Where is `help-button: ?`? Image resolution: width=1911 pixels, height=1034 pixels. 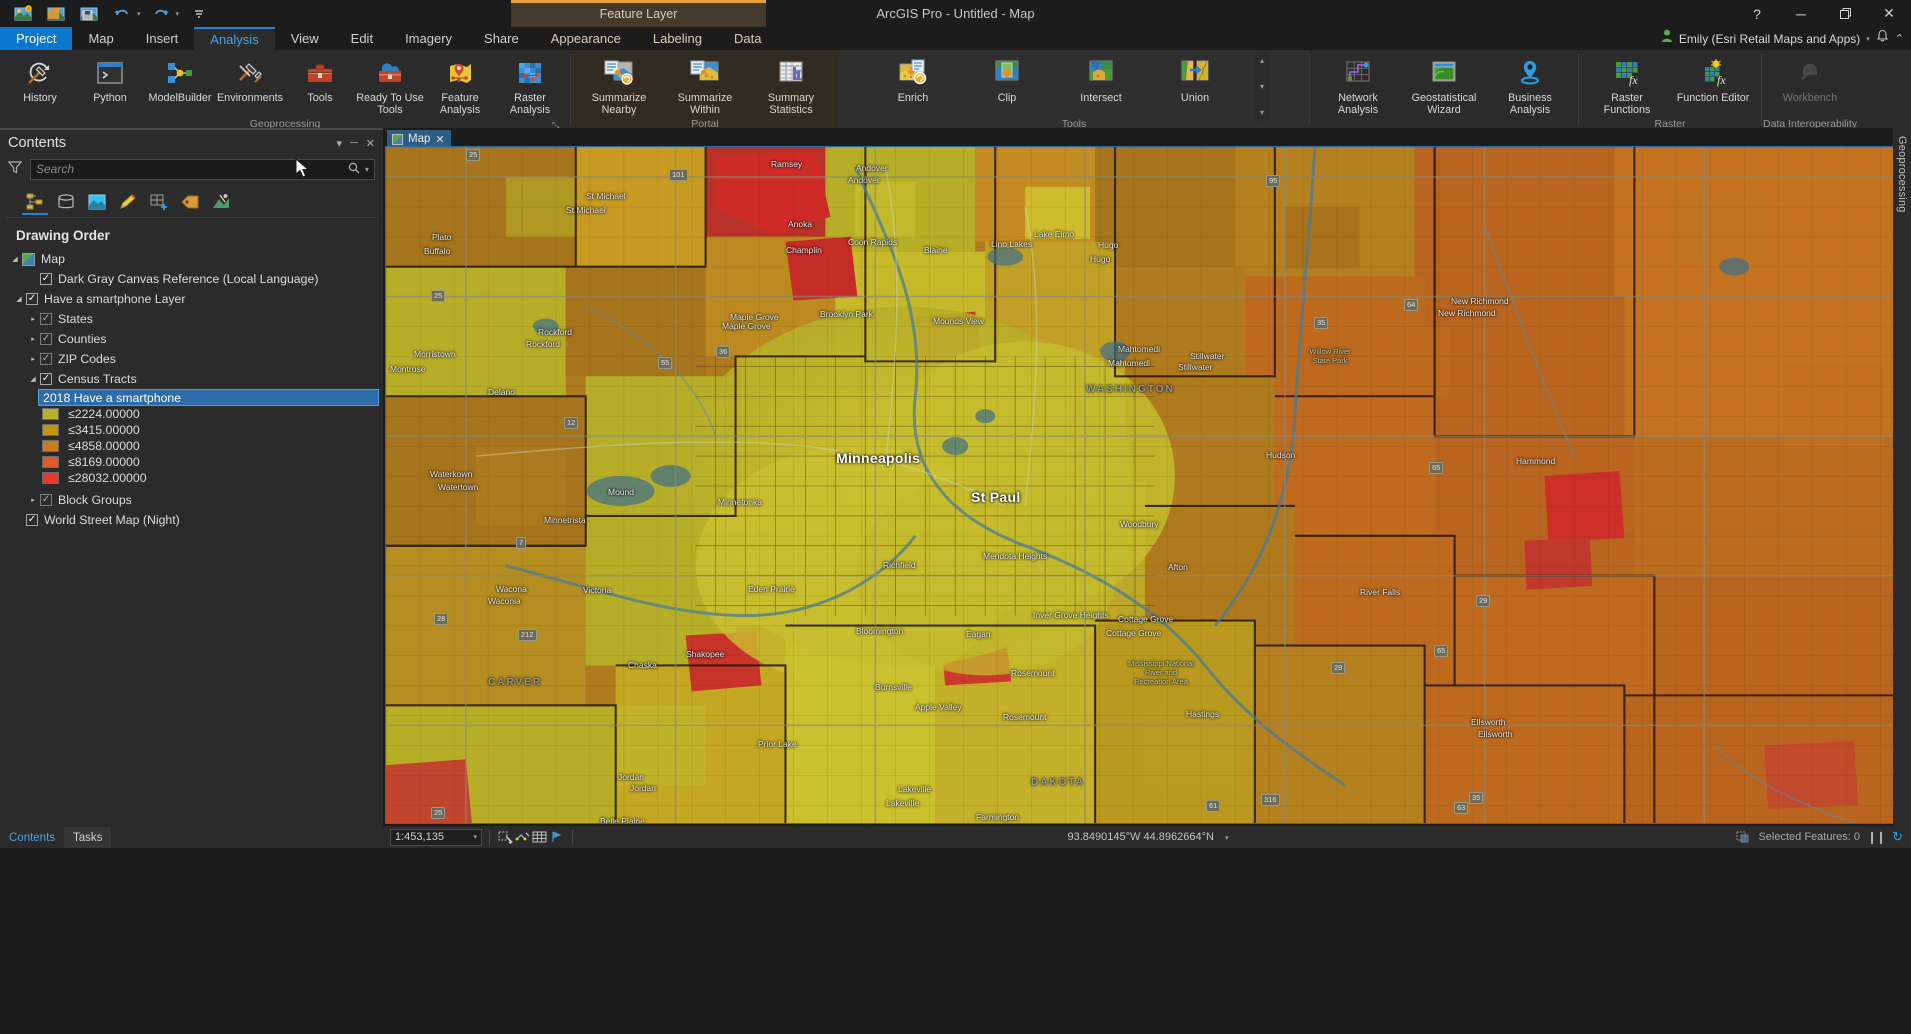
help-button: ? is located at coordinates (1757, 13).